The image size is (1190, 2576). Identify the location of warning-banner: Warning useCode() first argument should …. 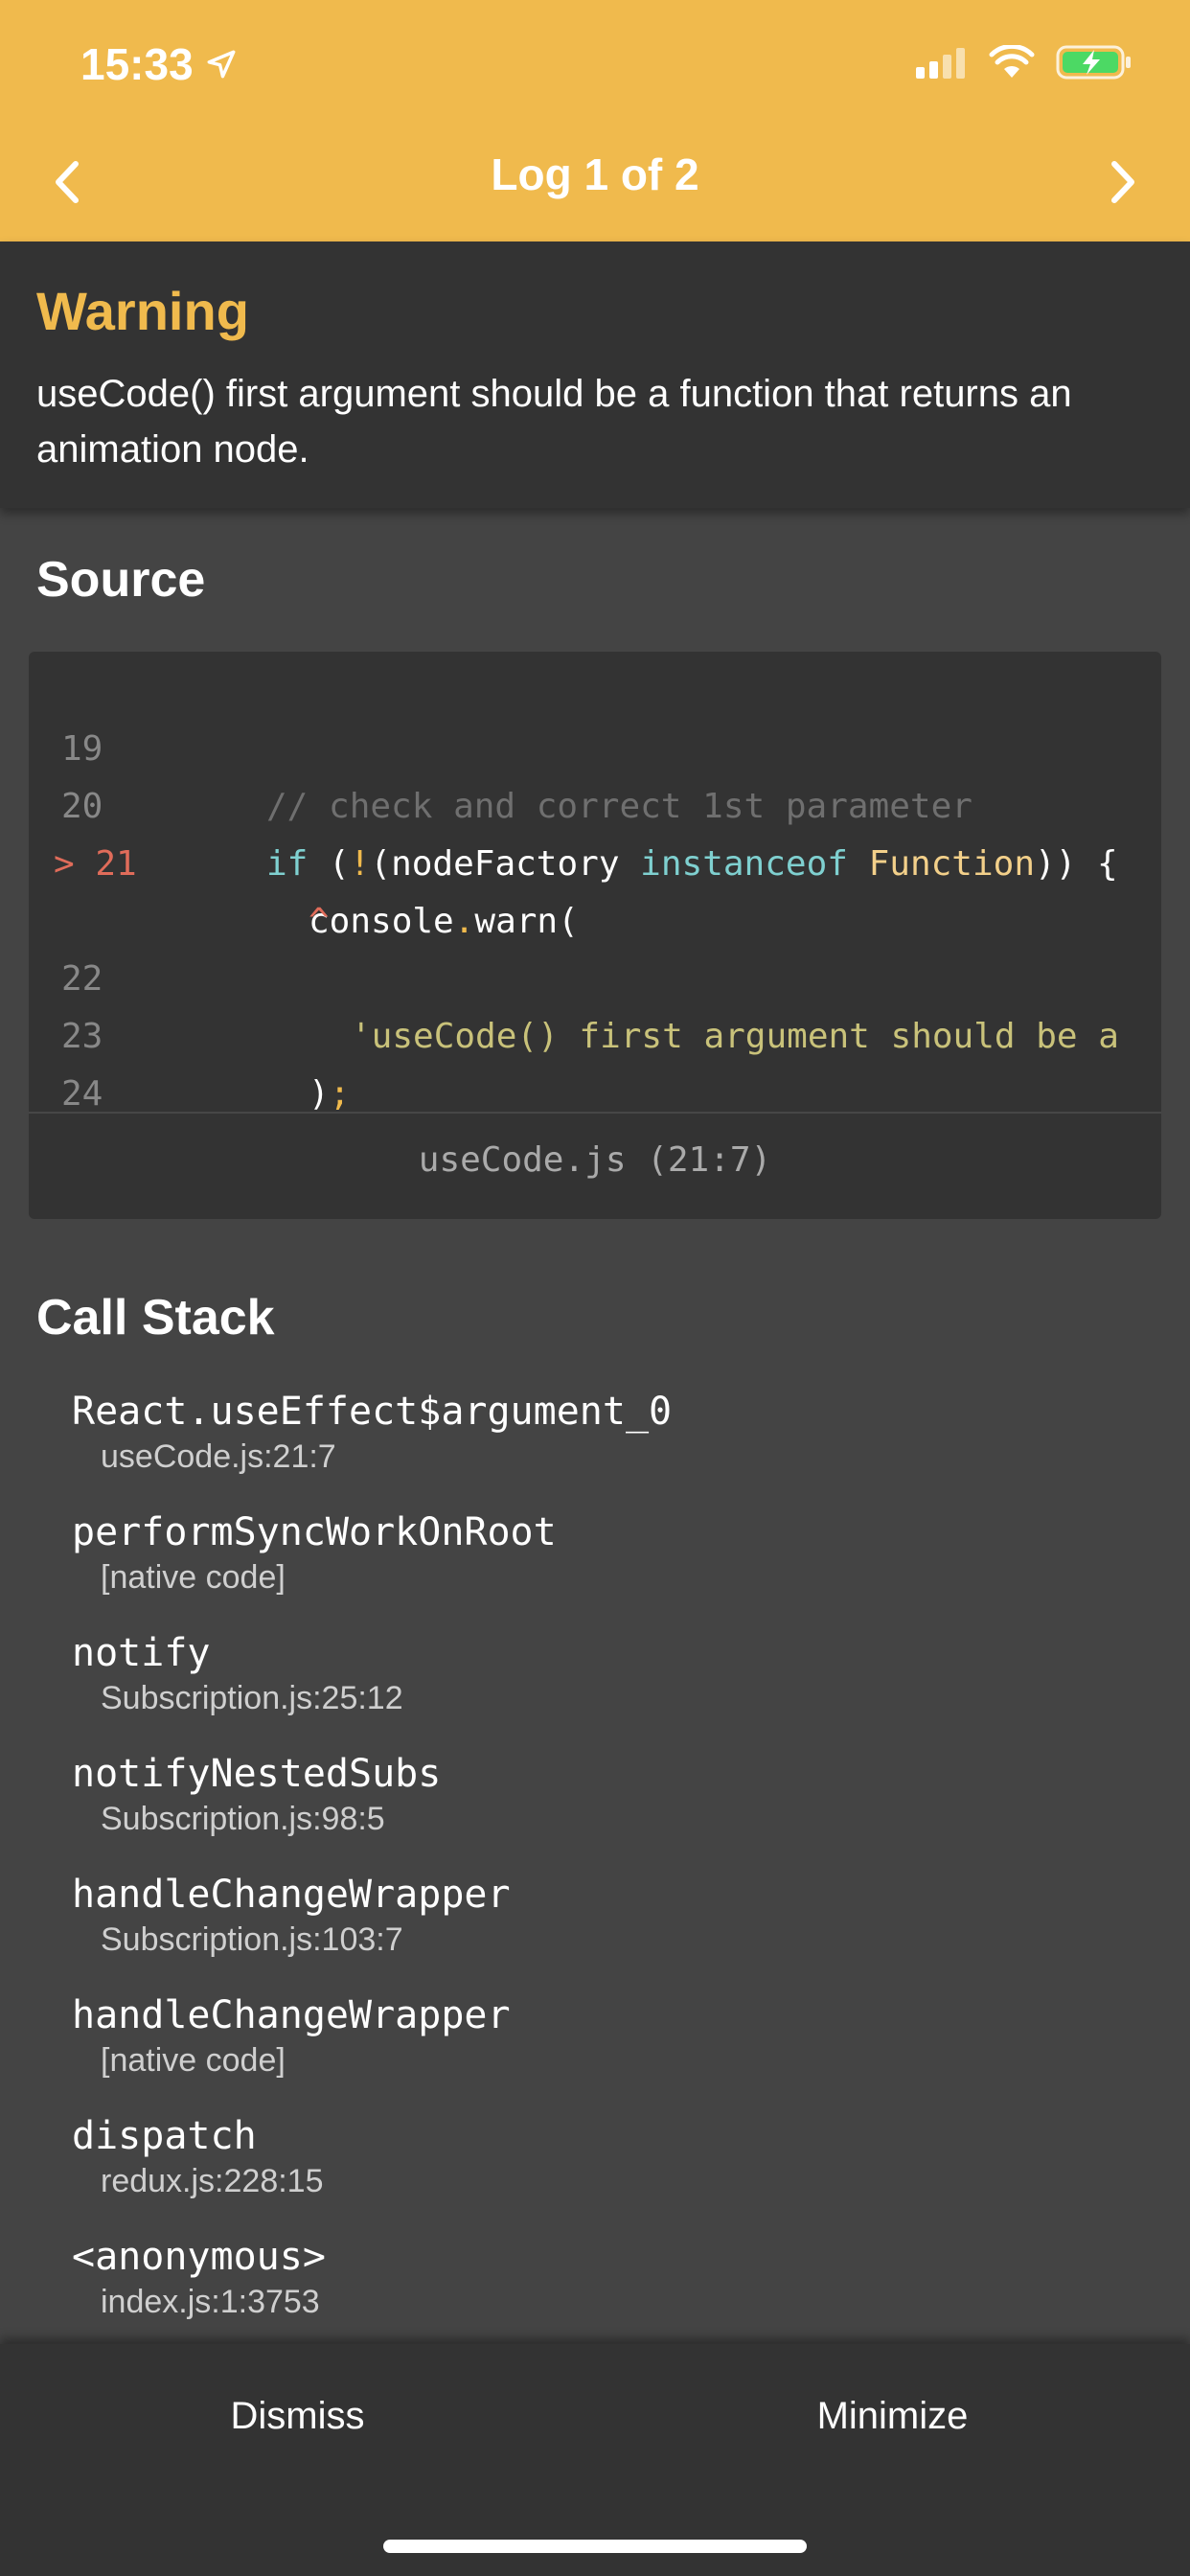
(595, 375).